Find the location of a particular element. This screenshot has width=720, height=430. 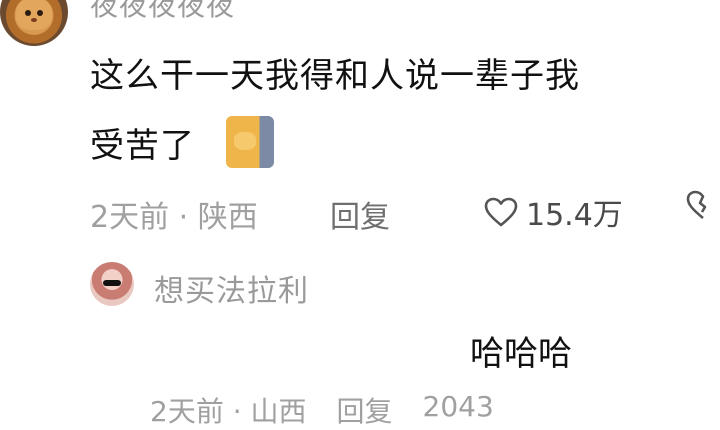

reply-button: 回复 is located at coordinates (360, 214).